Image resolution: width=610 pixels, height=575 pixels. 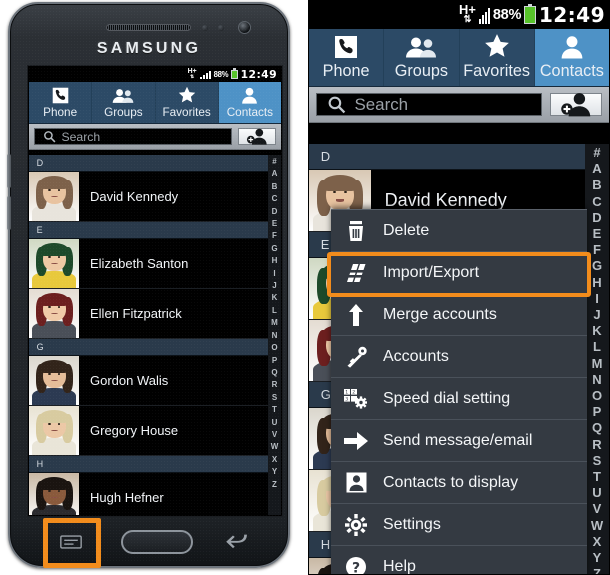 I want to click on menu-item-contacts-to-display: Contacts to display, so click(x=459, y=483).